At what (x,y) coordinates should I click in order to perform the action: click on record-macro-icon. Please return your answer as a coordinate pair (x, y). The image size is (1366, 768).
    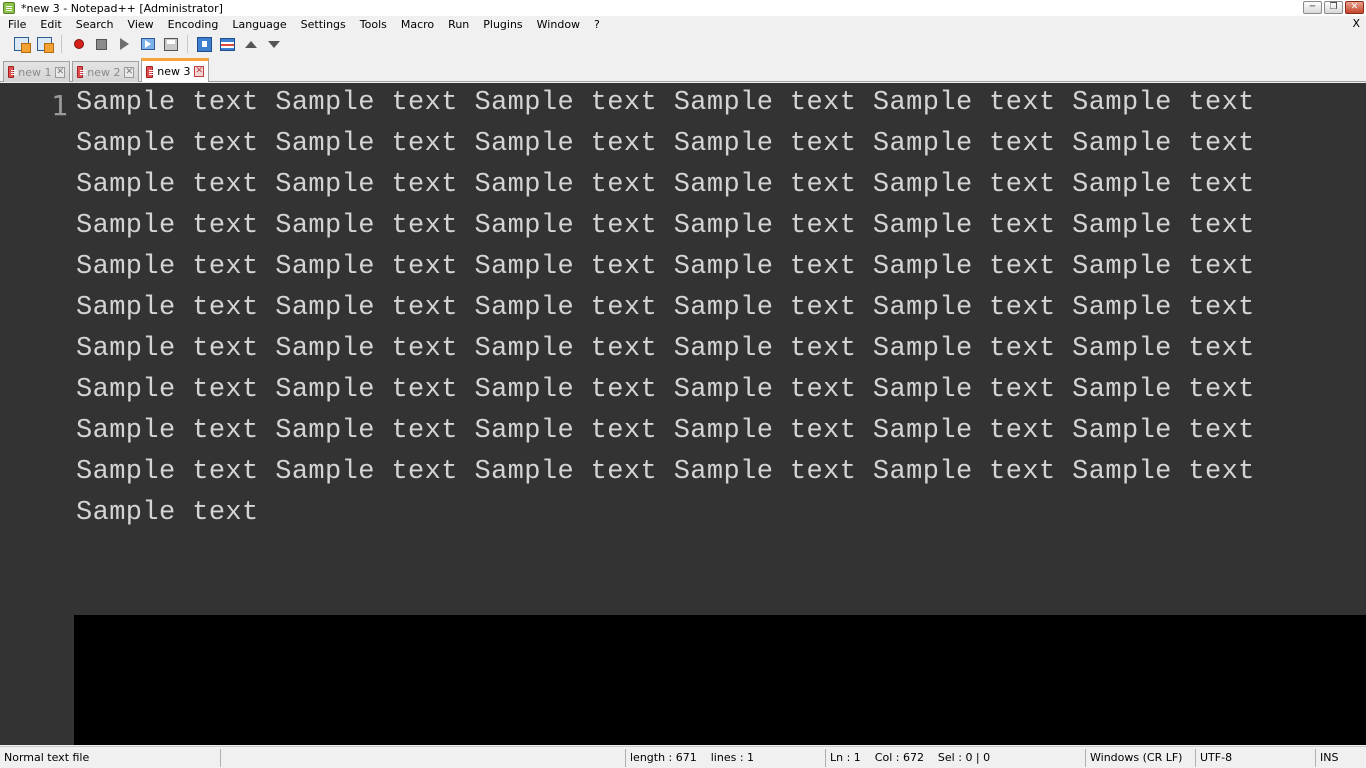
    Looking at the image, I should click on (78, 44).